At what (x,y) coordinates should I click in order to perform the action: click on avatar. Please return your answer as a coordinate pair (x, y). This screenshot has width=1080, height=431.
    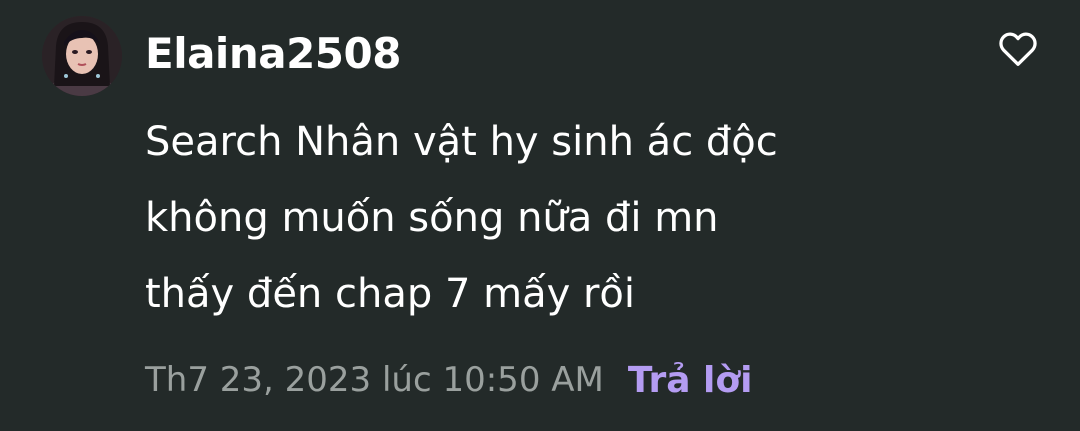
    Looking at the image, I should click on (82, 56).